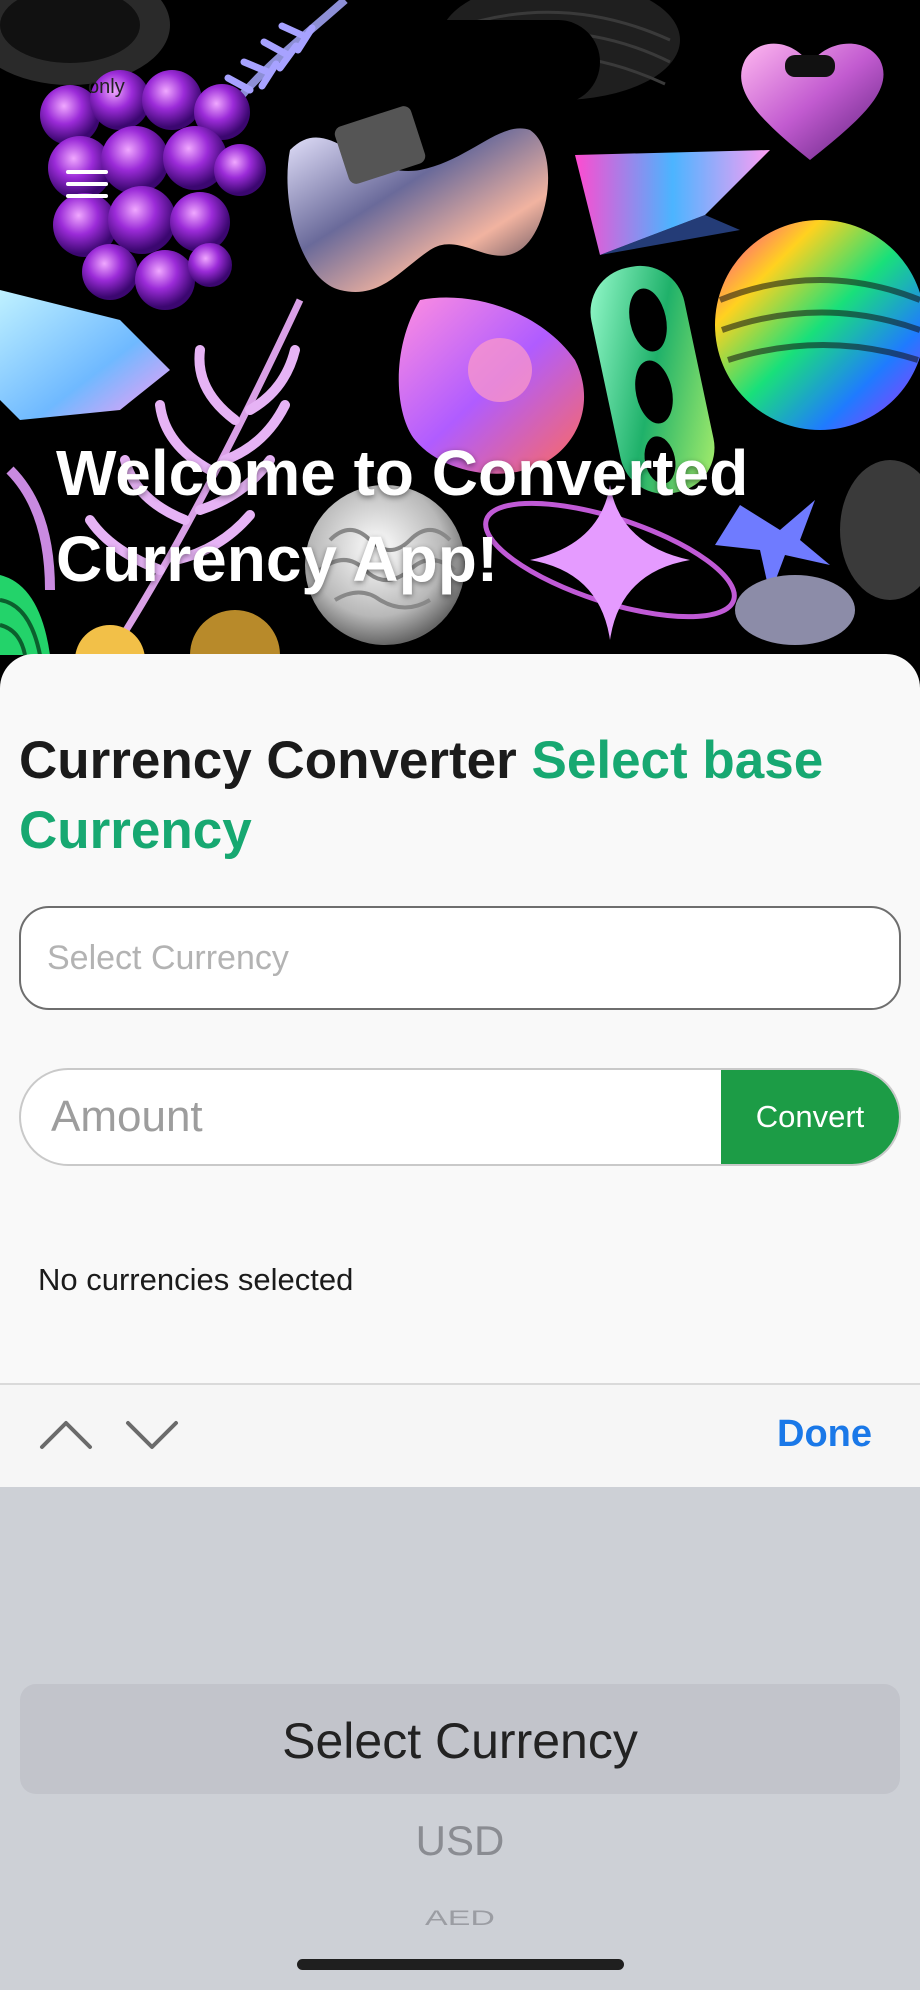 This screenshot has width=920, height=1990. What do you see at coordinates (66, 1435) in the screenshot?
I see `chevron-up-icon` at bounding box center [66, 1435].